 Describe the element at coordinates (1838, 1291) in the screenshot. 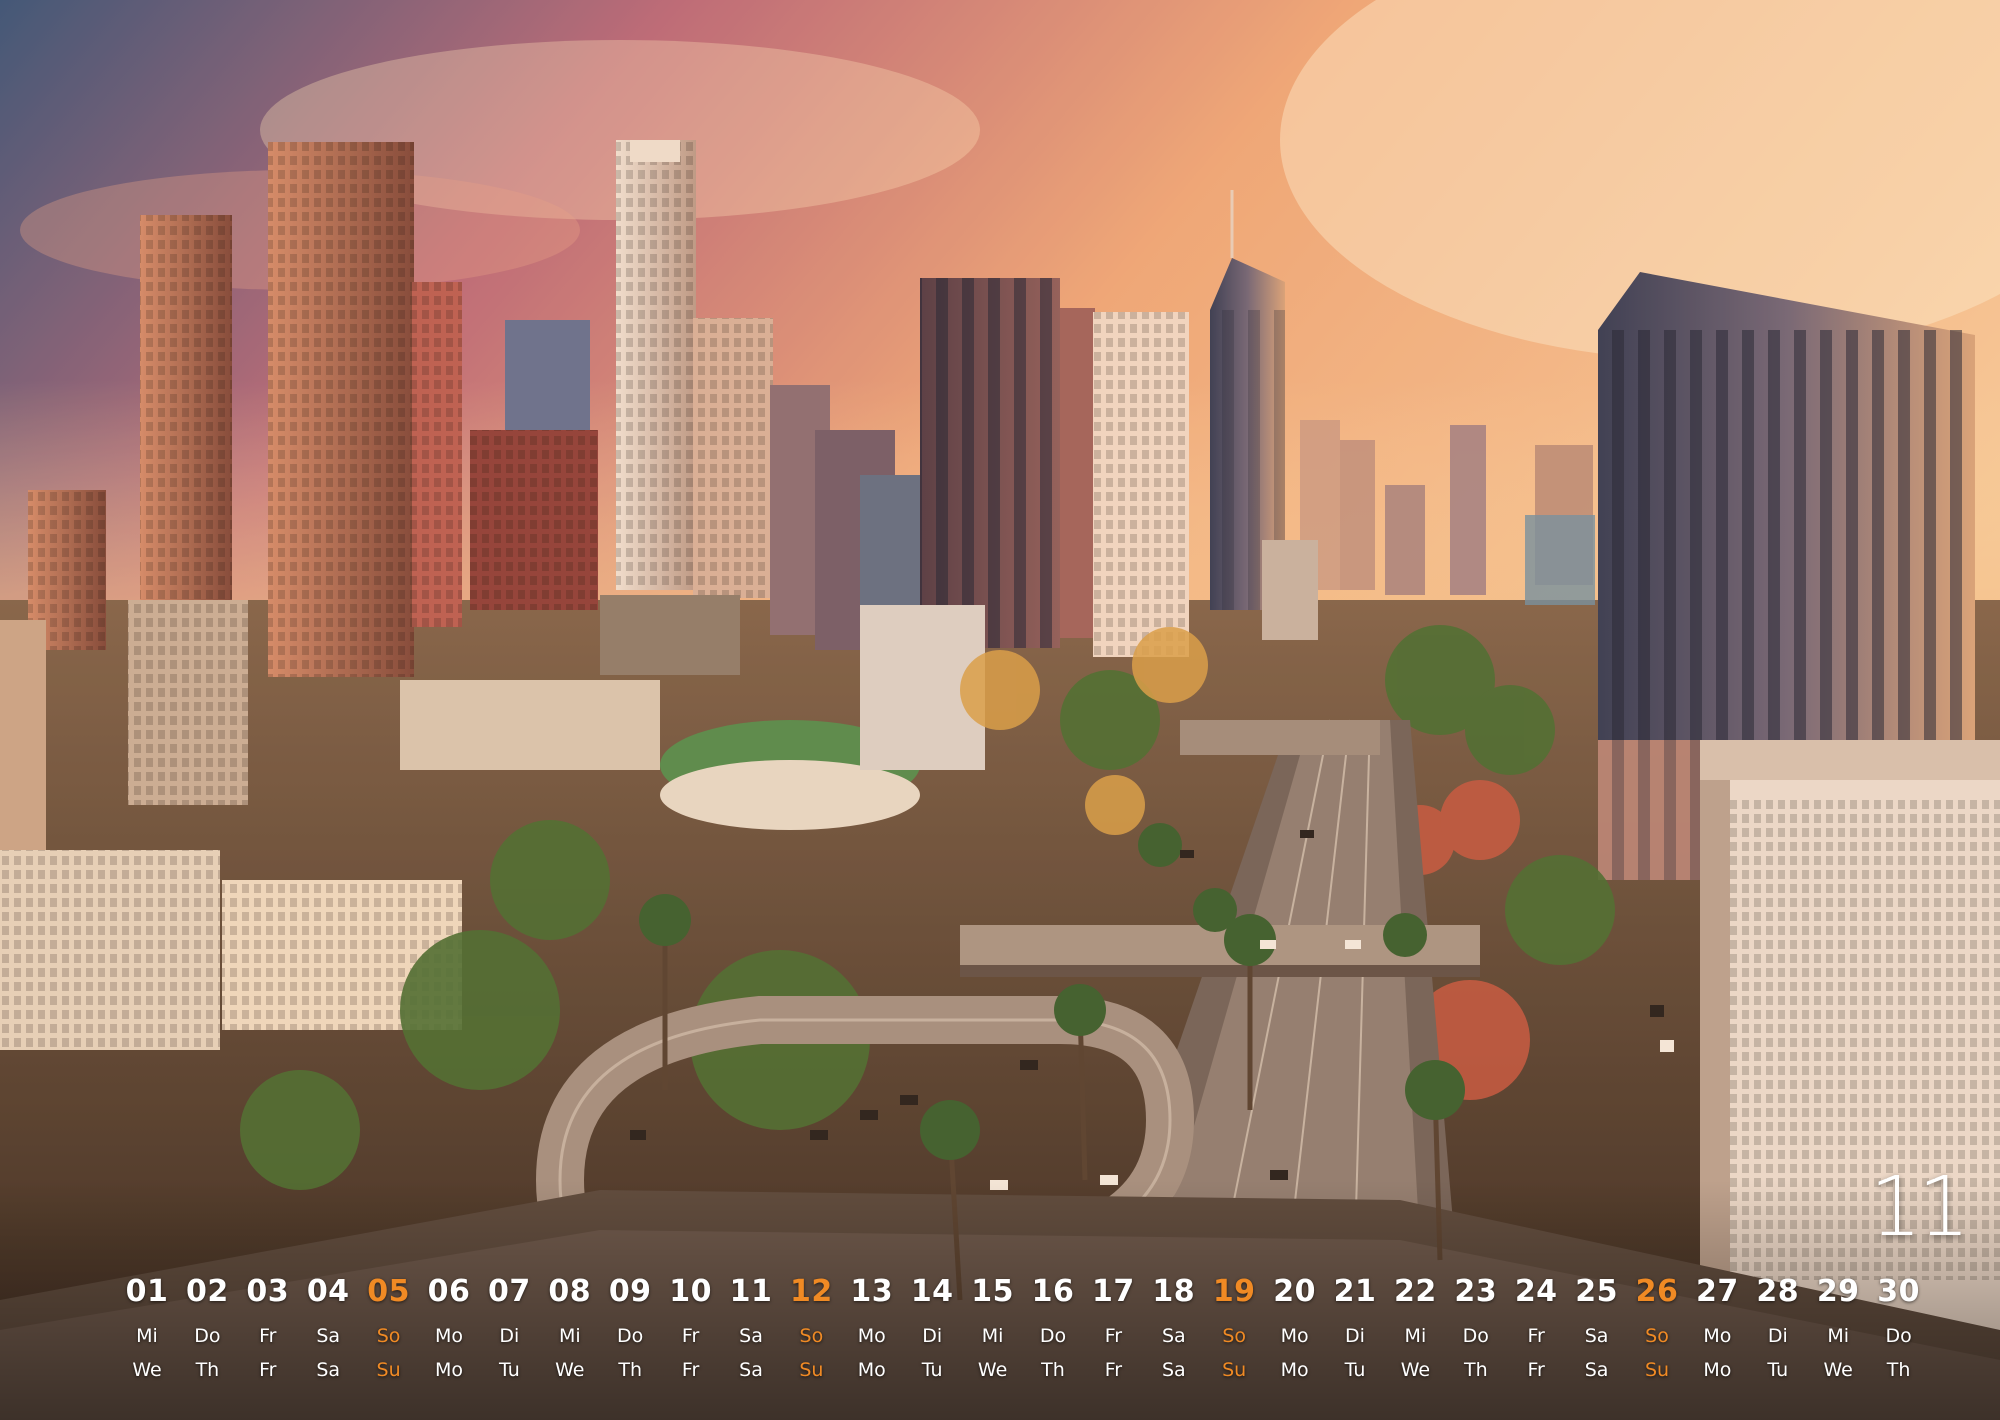

I see `day-number: 29` at that location.